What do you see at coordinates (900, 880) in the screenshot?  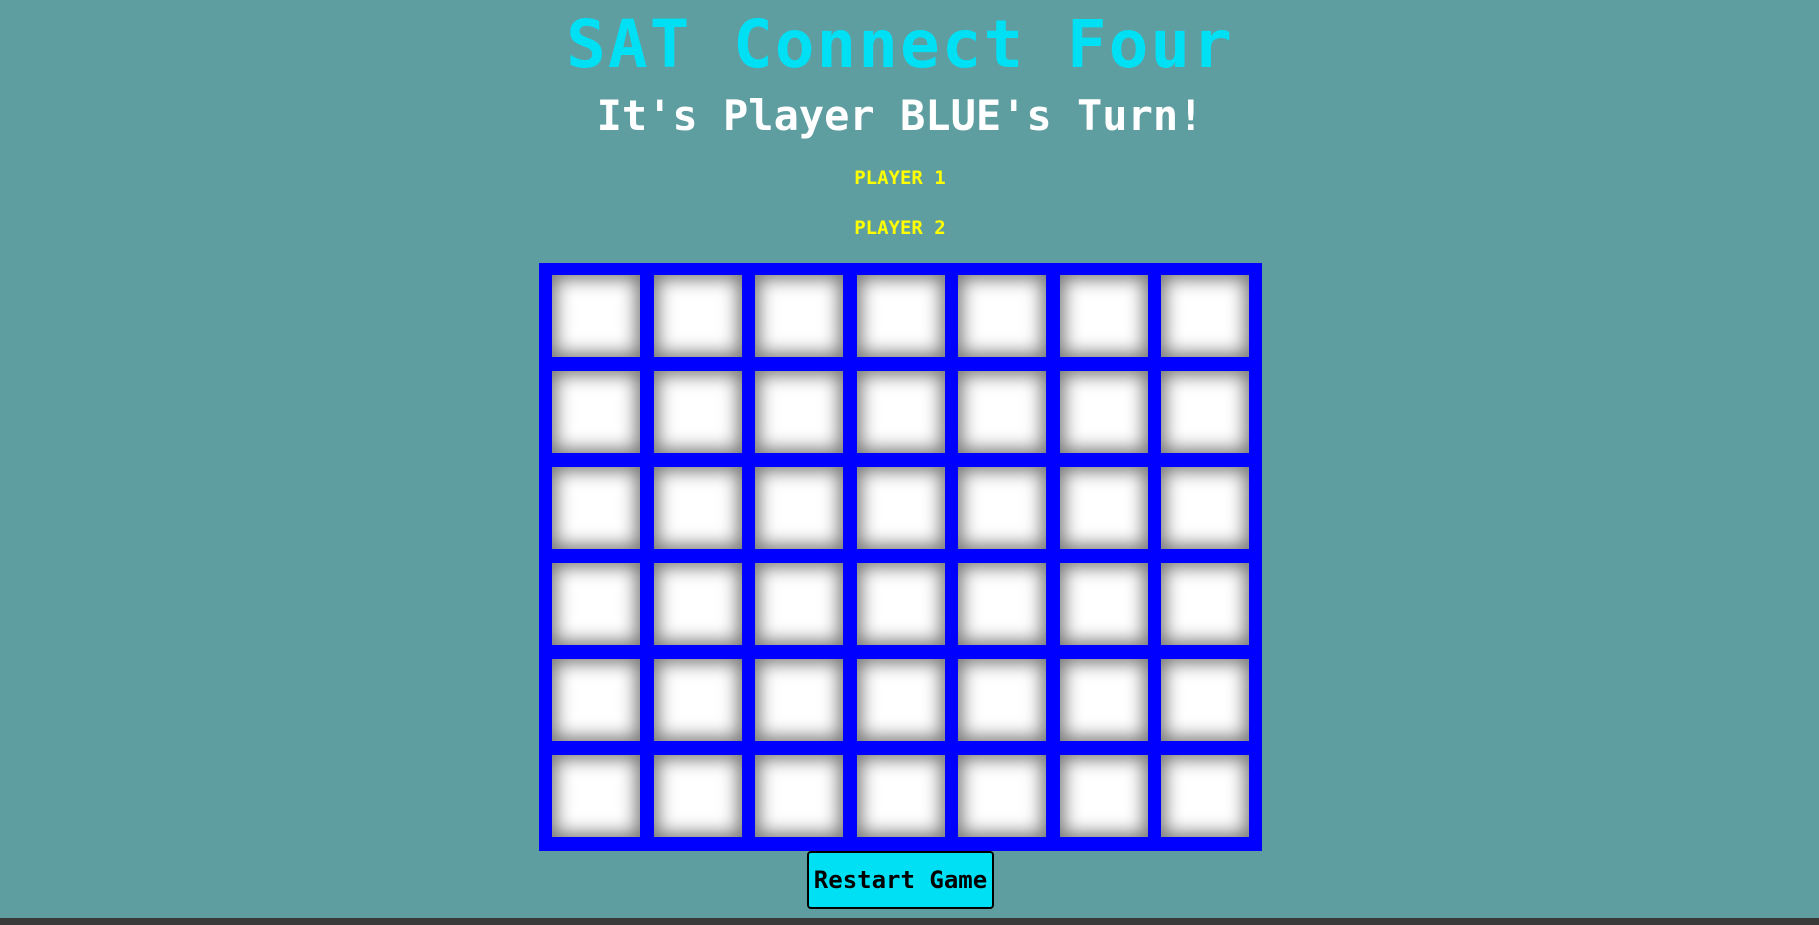 I see `restart-game-button: Restart Game` at bounding box center [900, 880].